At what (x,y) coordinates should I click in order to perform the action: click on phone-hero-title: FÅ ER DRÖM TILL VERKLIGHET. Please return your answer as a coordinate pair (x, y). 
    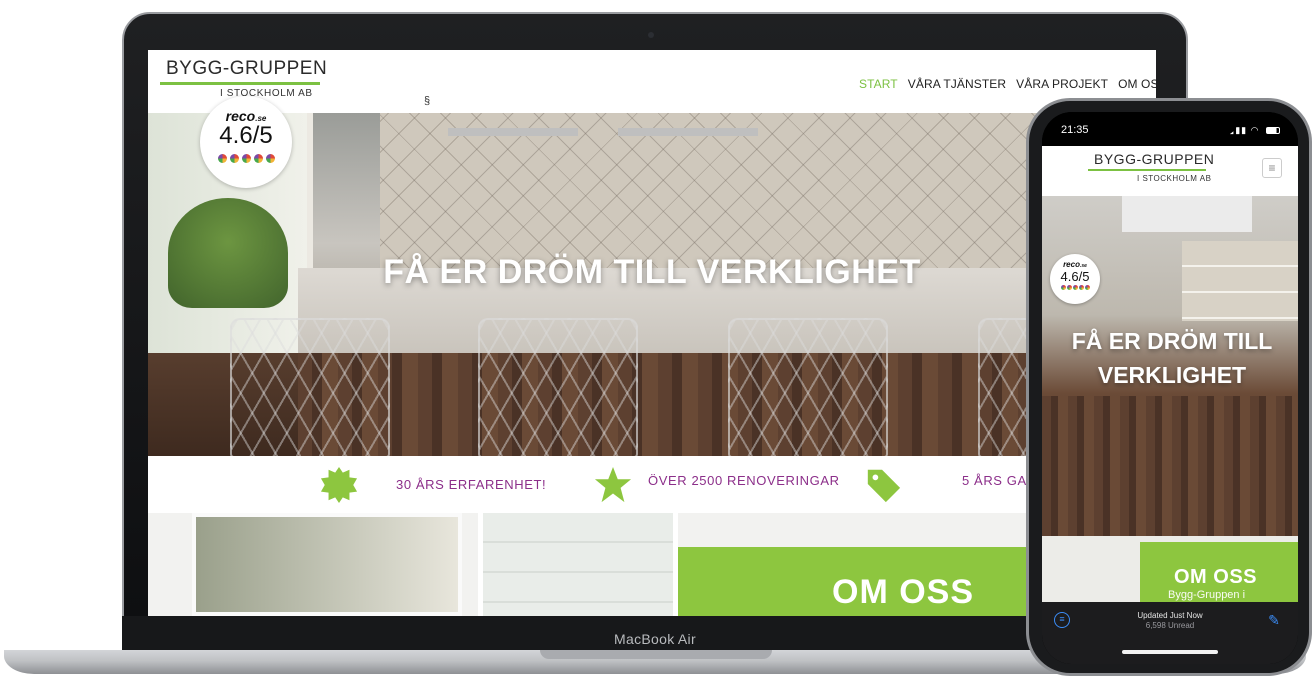
    Looking at the image, I should click on (1172, 358).